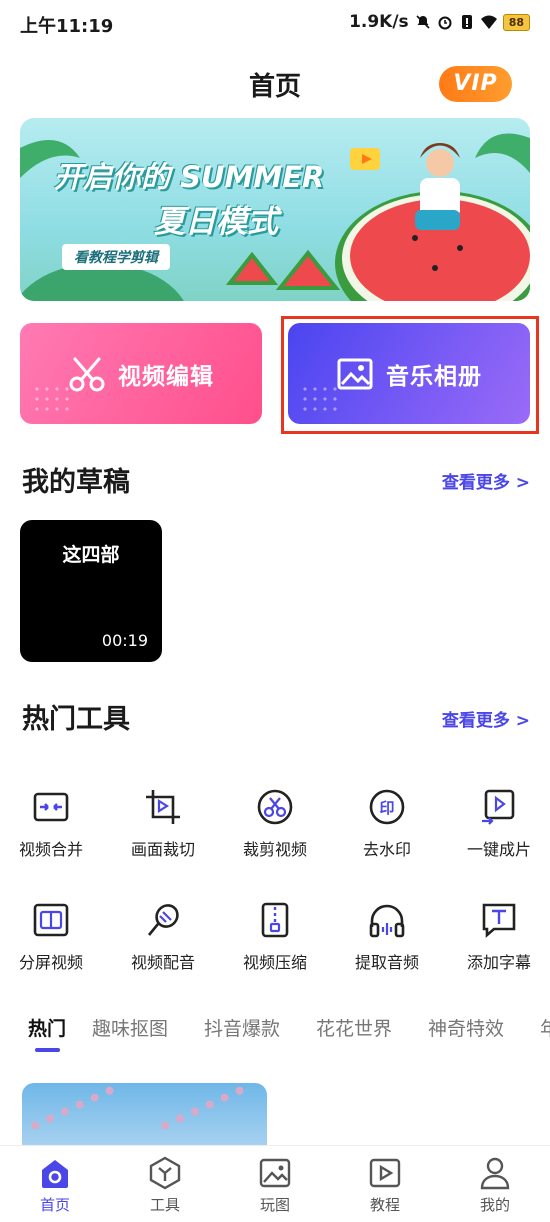 This screenshot has width=550, height=1222. What do you see at coordinates (274, 849) in the screenshot?
I see `tool-label: 裁剪视频` at bounding box center [274, 849].